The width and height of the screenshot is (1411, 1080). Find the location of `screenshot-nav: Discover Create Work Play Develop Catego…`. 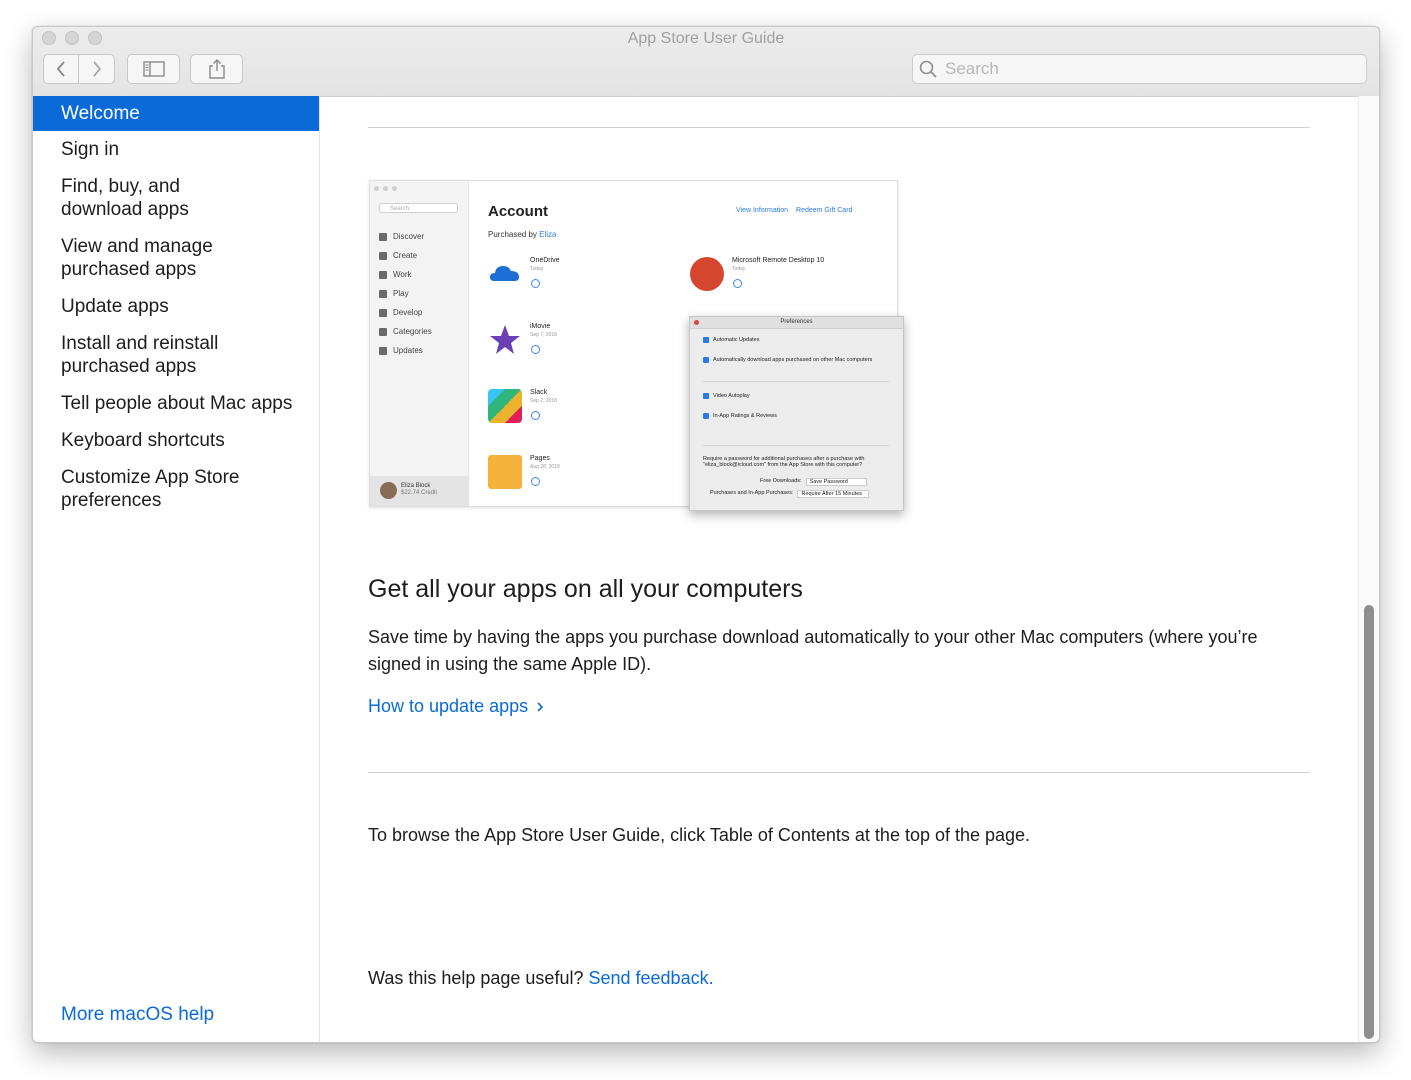

screenshot-nav: Discover Create Work Play Develop Catego… is located at coordinates (405, 293).